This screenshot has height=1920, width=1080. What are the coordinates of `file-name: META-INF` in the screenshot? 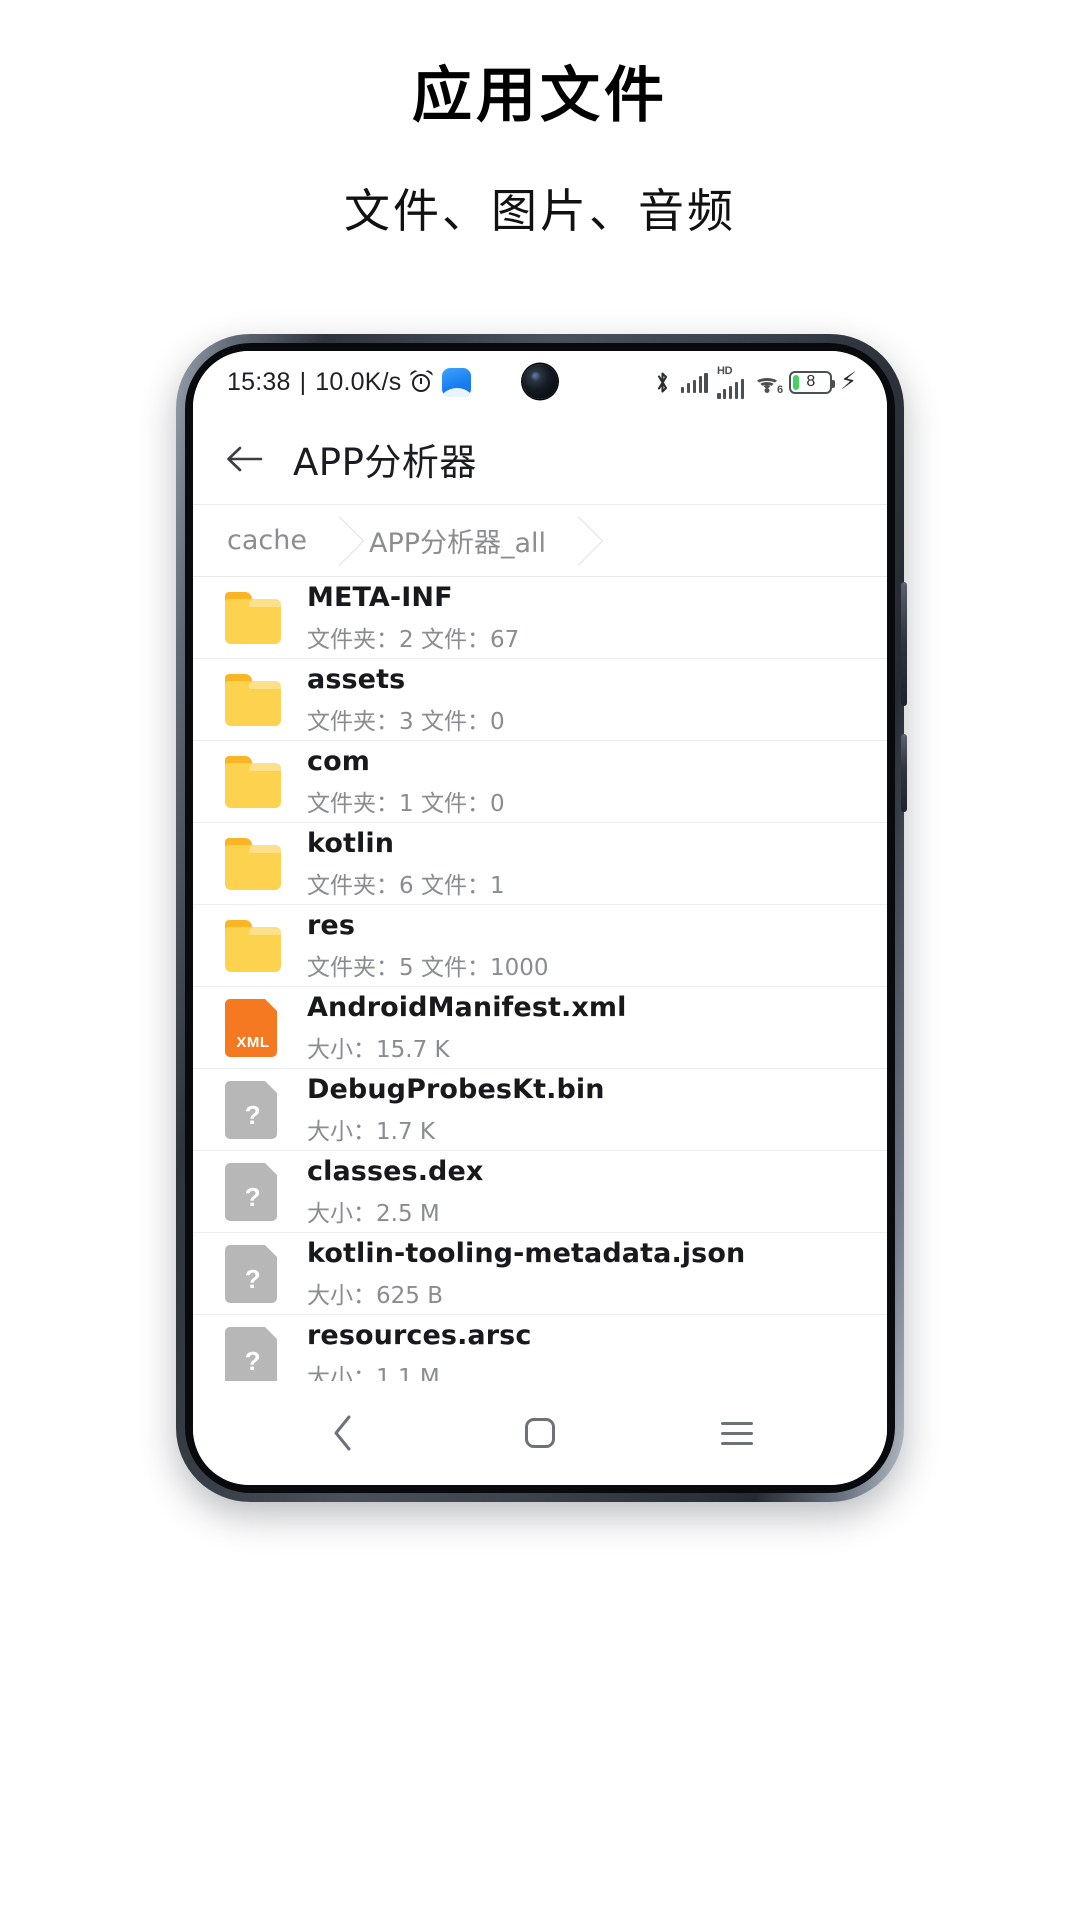 It's located at (380, 597).